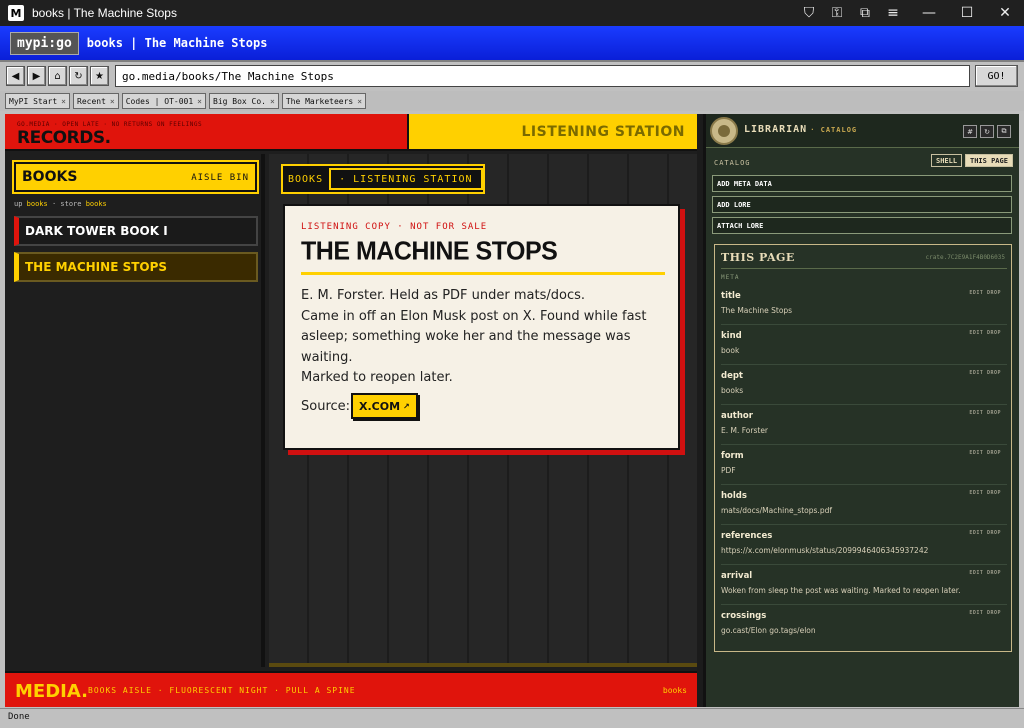  Describe the element at coordinates (51, 691) in the screenshot. I see `media-title: MEDIA.` at that location.